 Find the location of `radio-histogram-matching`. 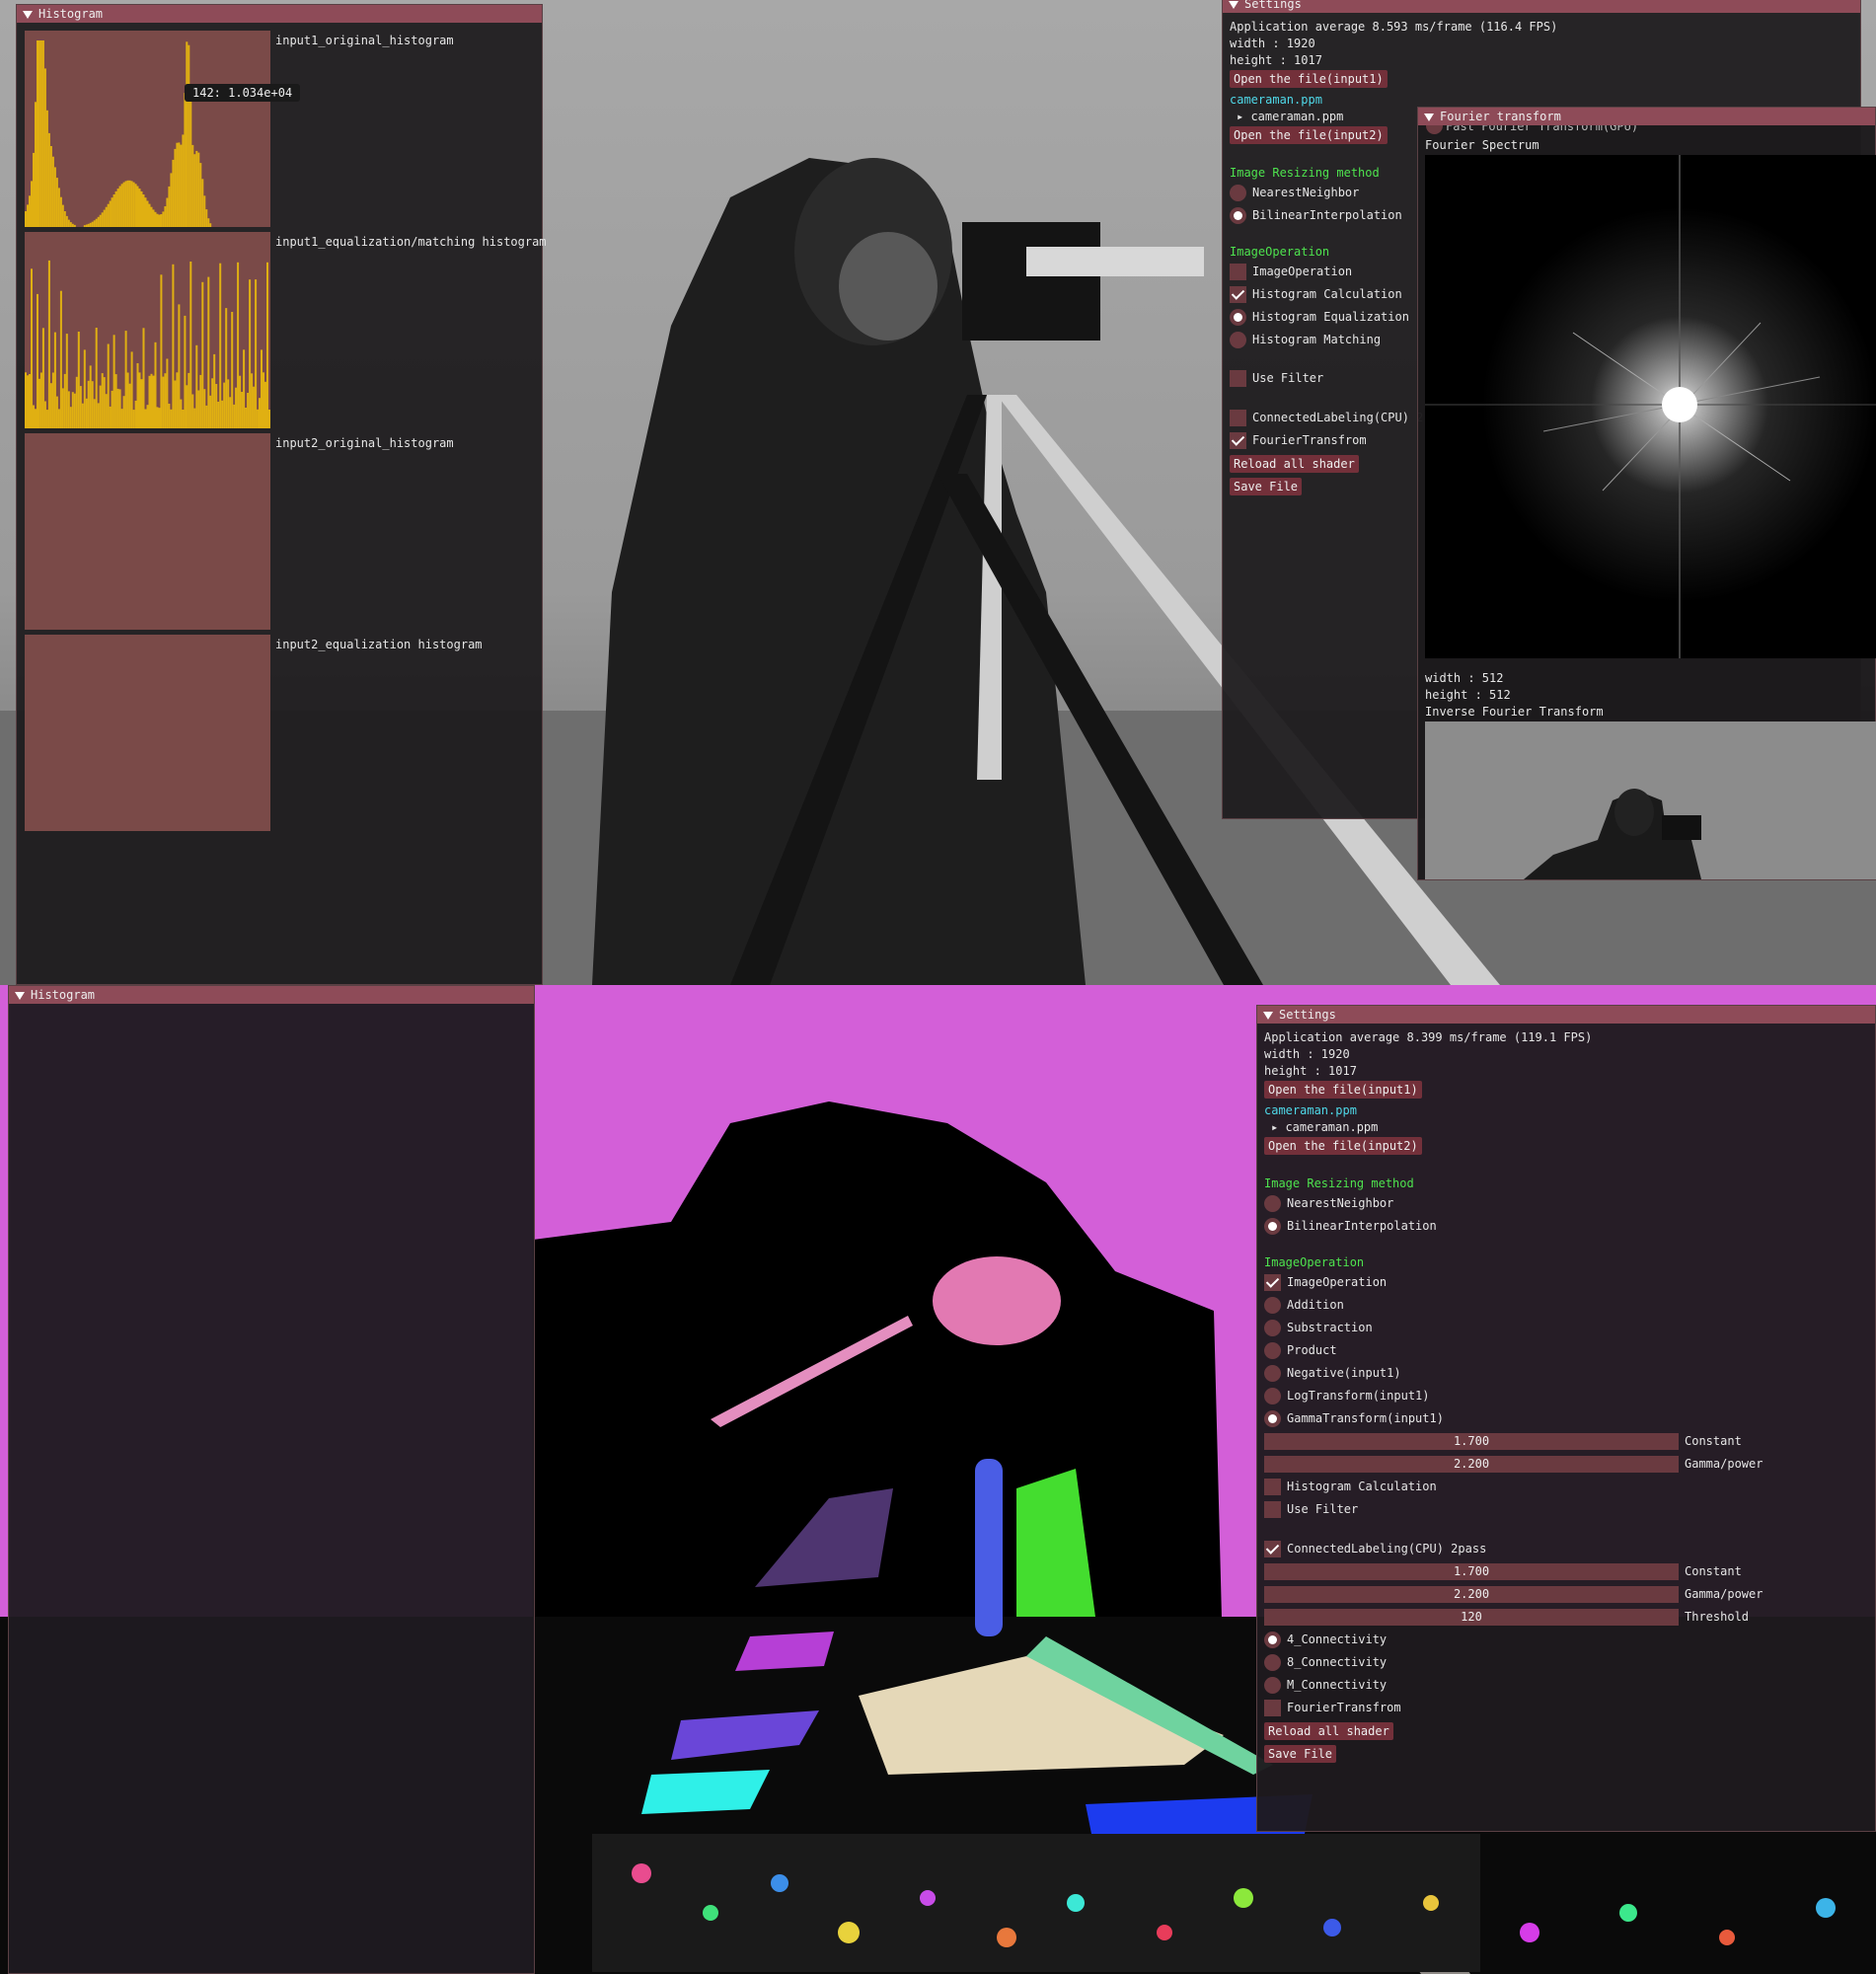

radio-histogram-matching is located at coordinates (1238, 340).